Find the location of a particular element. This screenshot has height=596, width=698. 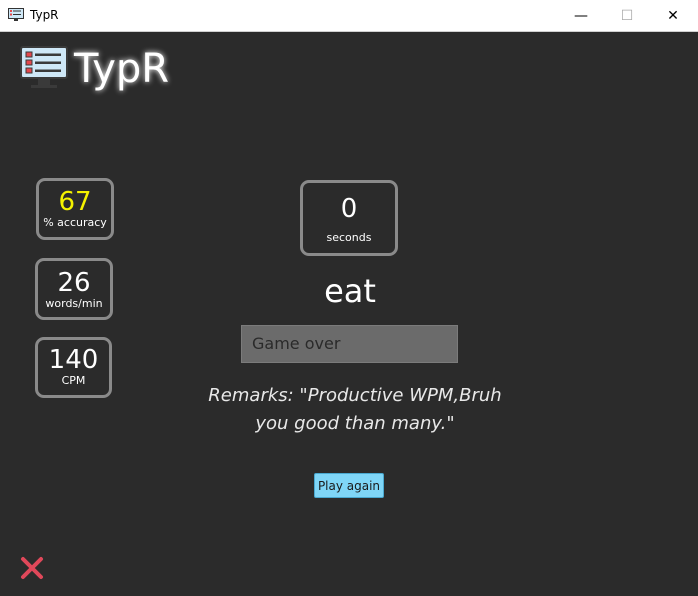

wpm-value: 26 is located at coordinates (74, 283).